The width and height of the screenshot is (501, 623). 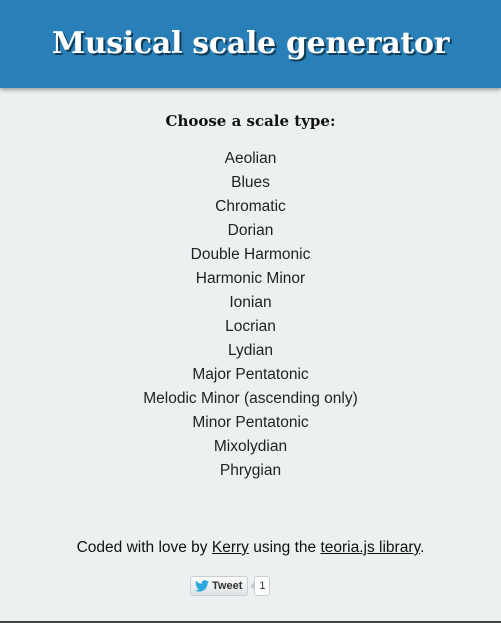 I want to click on scale-option-aeolian: Aeolian, so click(x=250, y=159).